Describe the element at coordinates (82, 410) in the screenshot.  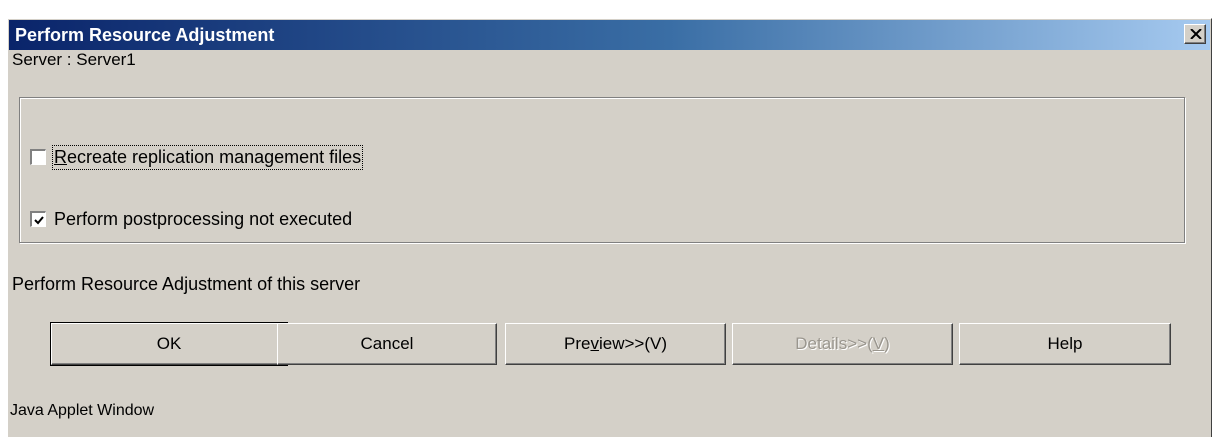
I see `applet-warning-banner: Java Applet Window` at that location.